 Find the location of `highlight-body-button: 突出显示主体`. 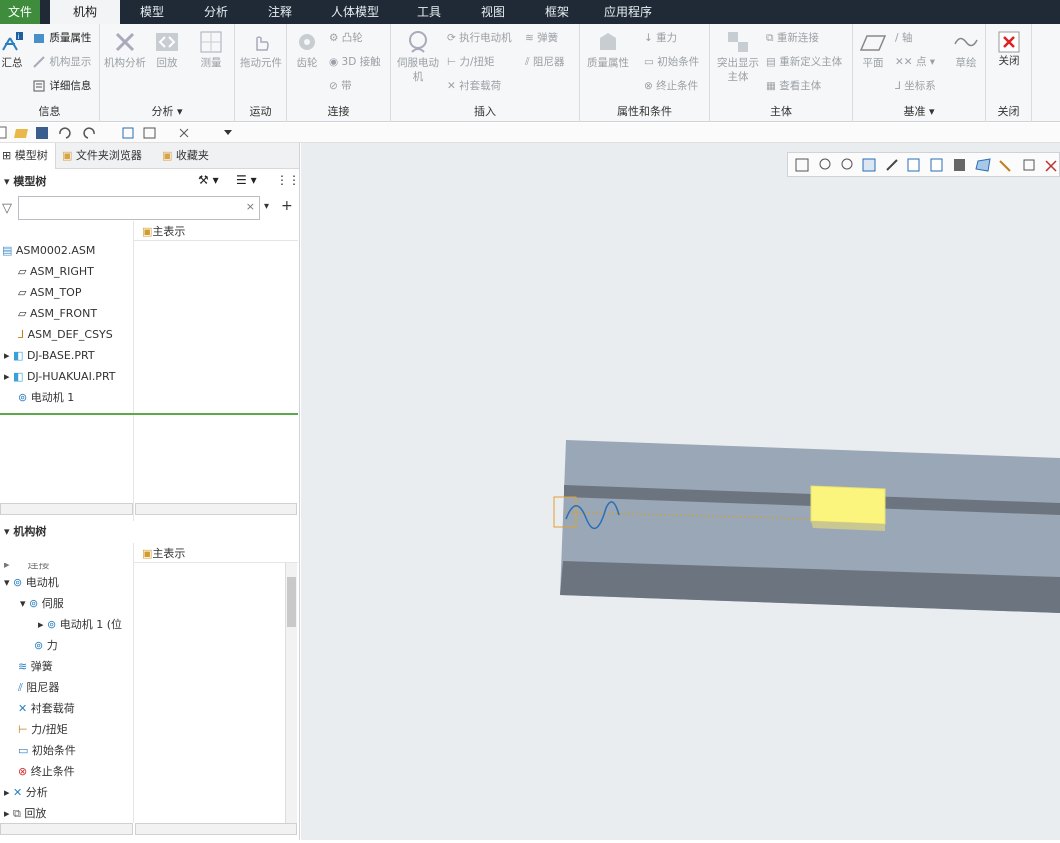

highlight-body-button: 突出显示主体 is located at coordinates (738, 56).